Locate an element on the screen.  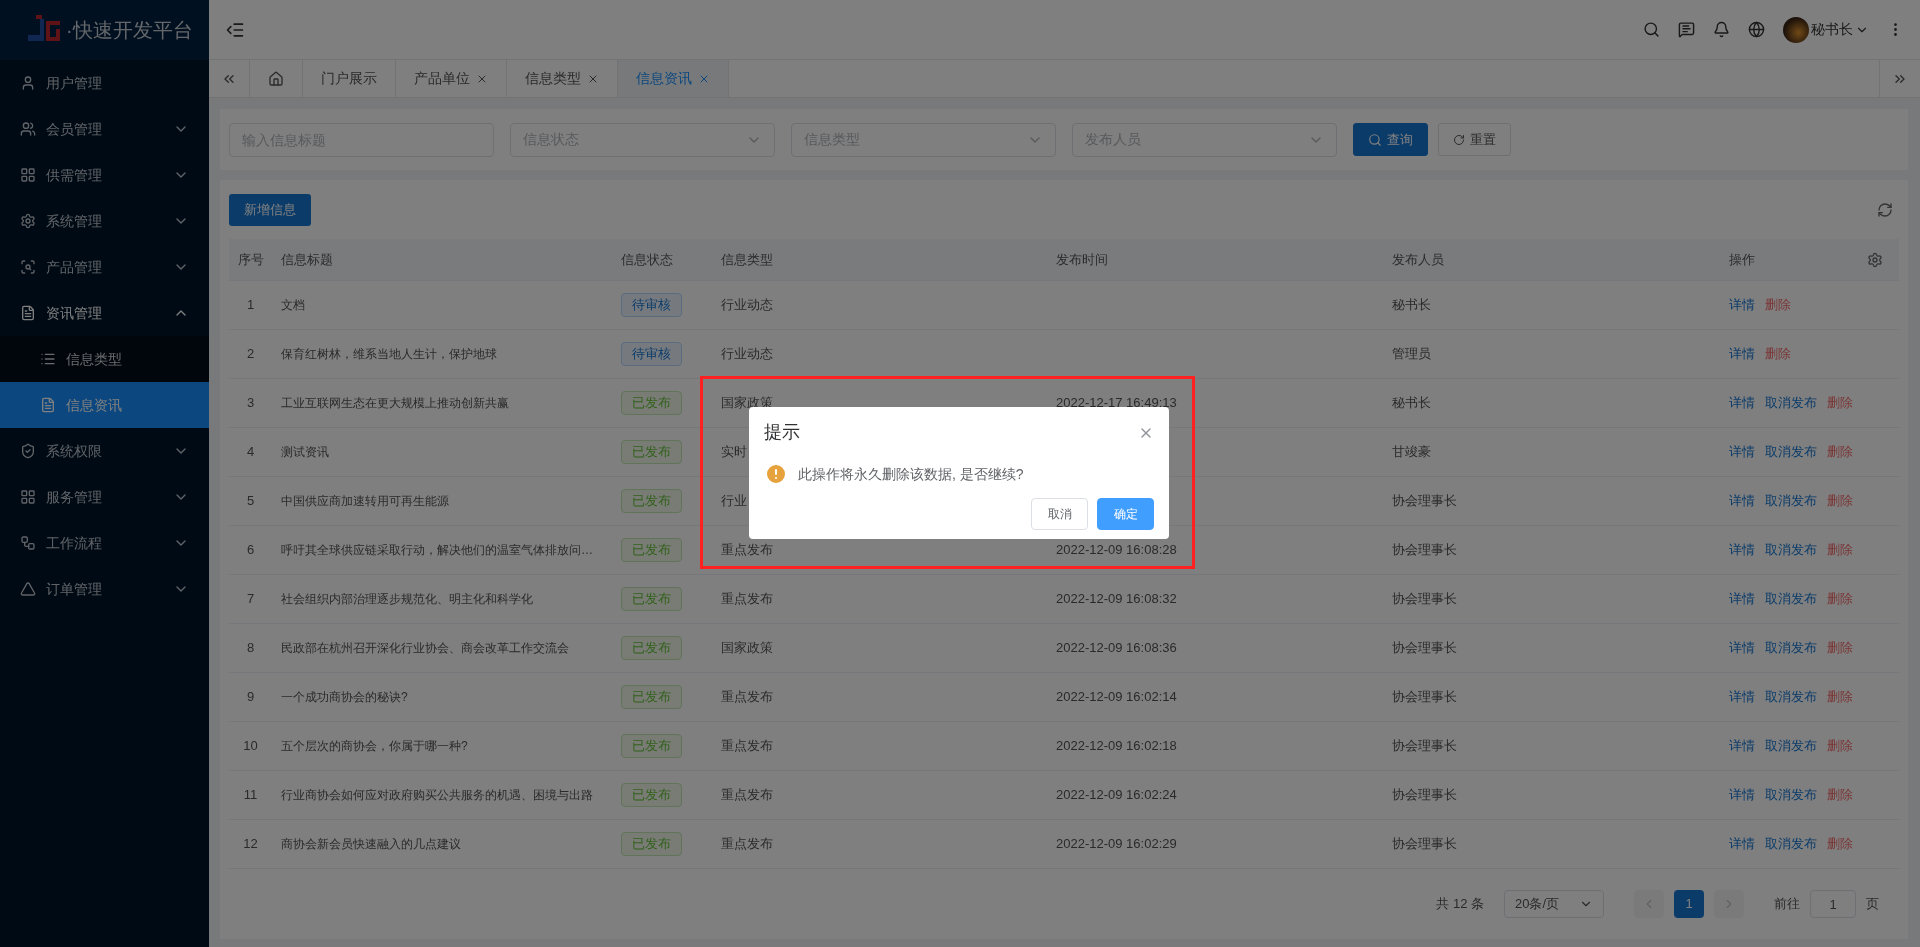
row-number: 3 is located at coordinates (250, 403).